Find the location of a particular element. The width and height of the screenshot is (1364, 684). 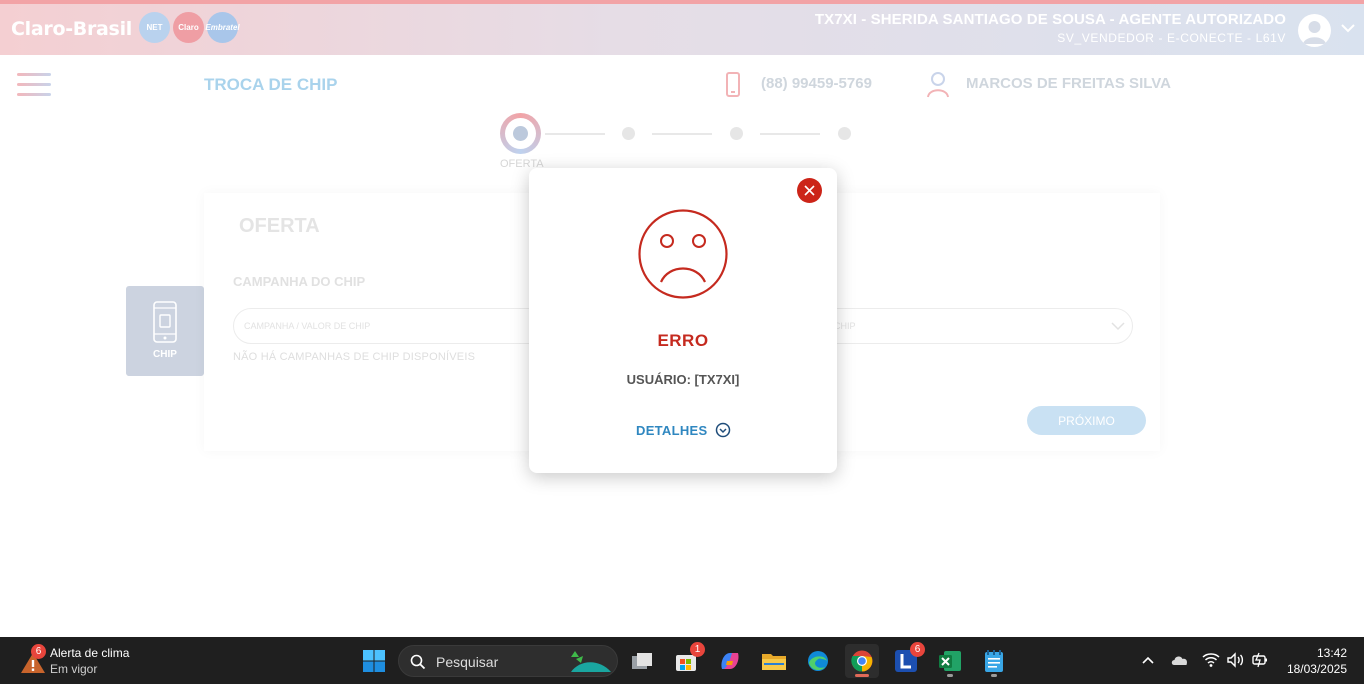

user-menu-chevron-icon is located at coordinates (1348, 28).